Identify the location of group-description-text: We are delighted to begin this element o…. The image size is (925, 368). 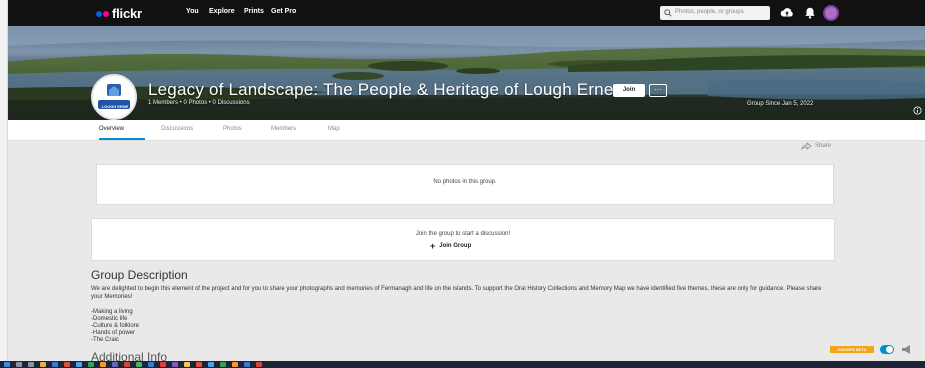
(456, 293).